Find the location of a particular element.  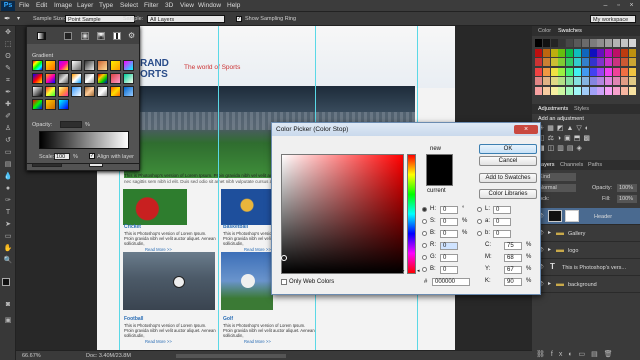

menu-filter: Filter is located at coordinates (151, 5).